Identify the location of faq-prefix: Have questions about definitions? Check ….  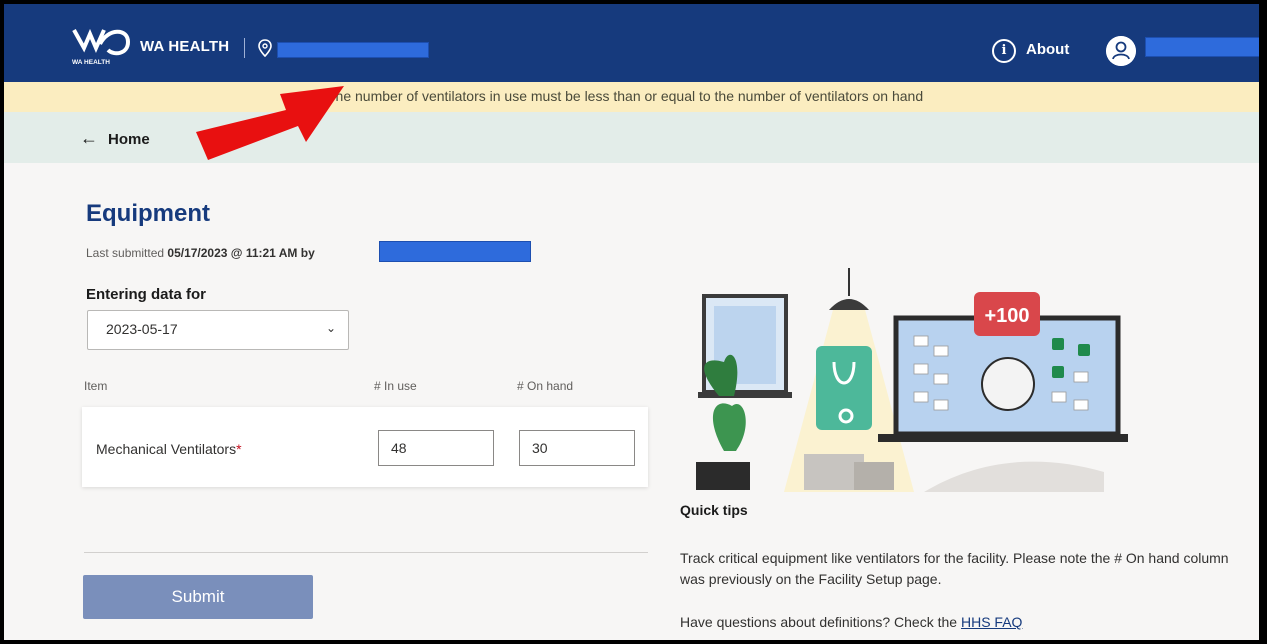
(819, 622).